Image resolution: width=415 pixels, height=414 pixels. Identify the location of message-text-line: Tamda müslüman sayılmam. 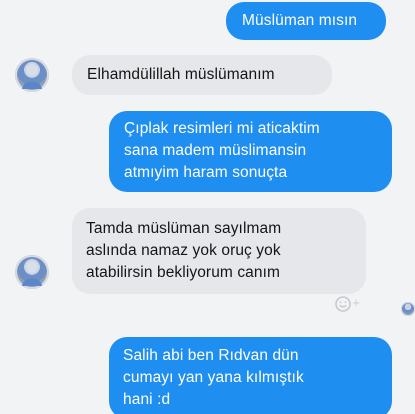
(184, 228).